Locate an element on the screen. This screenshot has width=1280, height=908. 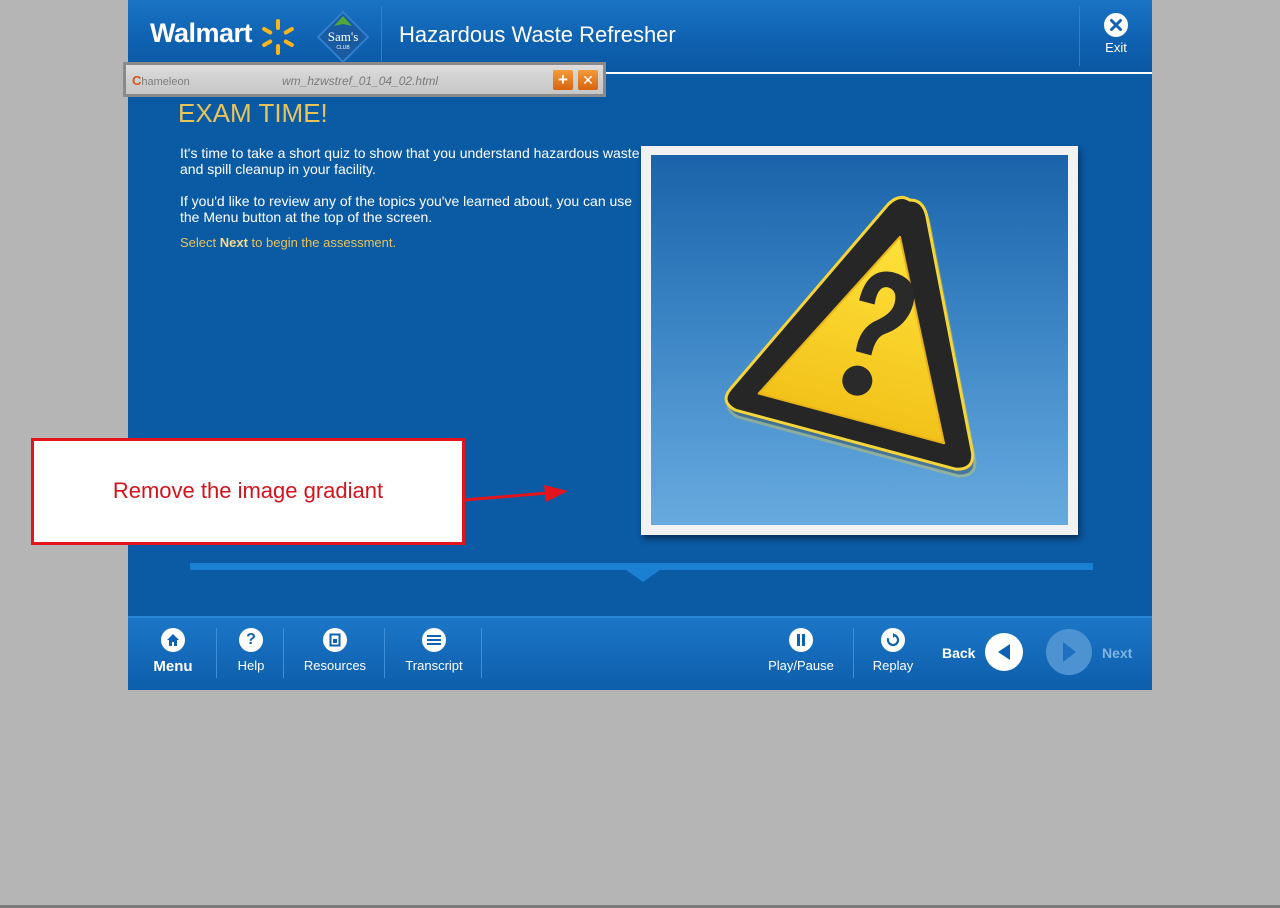
document-icon is located at coordinates (335, 640).